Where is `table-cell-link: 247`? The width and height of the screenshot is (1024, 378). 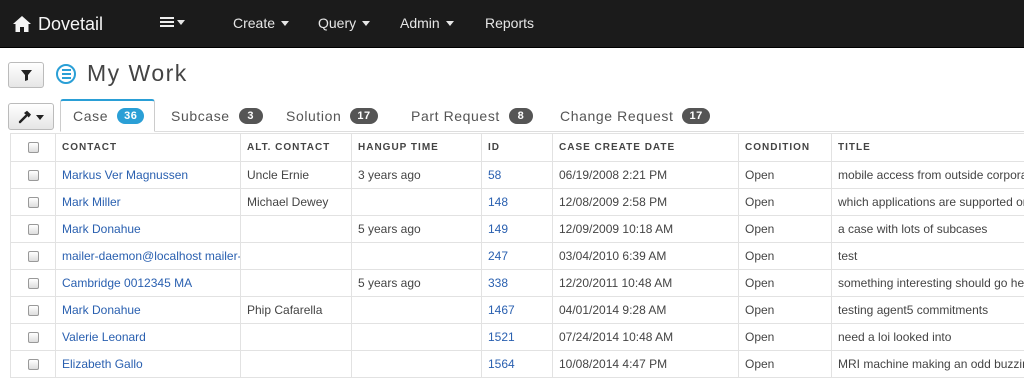
table-cell-link: 247 is located at coordinates (517, 256).